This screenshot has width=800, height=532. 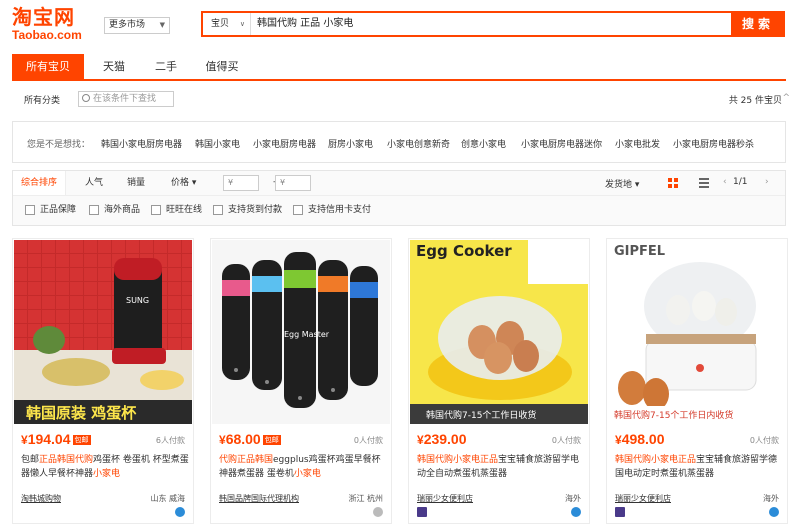 I want to click on chevron-up-icon: ^, so click(x=786, y=98).